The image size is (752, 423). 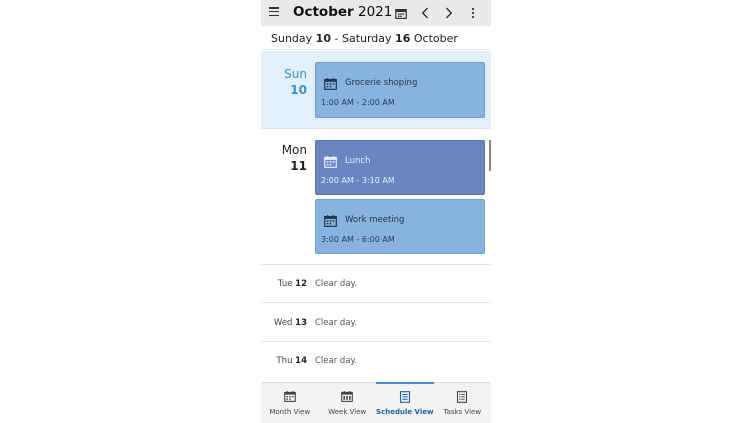 What do you see at coordinates (462, 412) in the screenshot?
I see `nav-label: Tasks View` at bounding box center [462, 412].